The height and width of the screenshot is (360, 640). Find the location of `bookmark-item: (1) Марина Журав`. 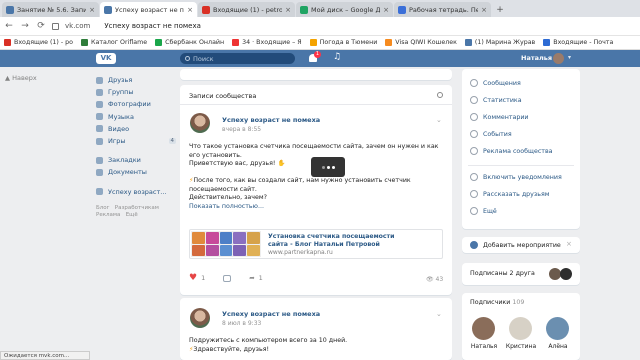

bookmark-item: (1) Марина Журав is located at coordinates (499, 42).